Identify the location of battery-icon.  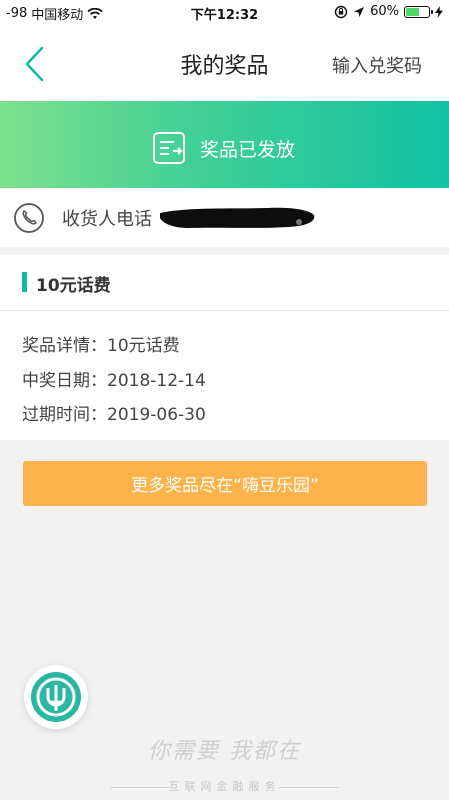
(418, 11).